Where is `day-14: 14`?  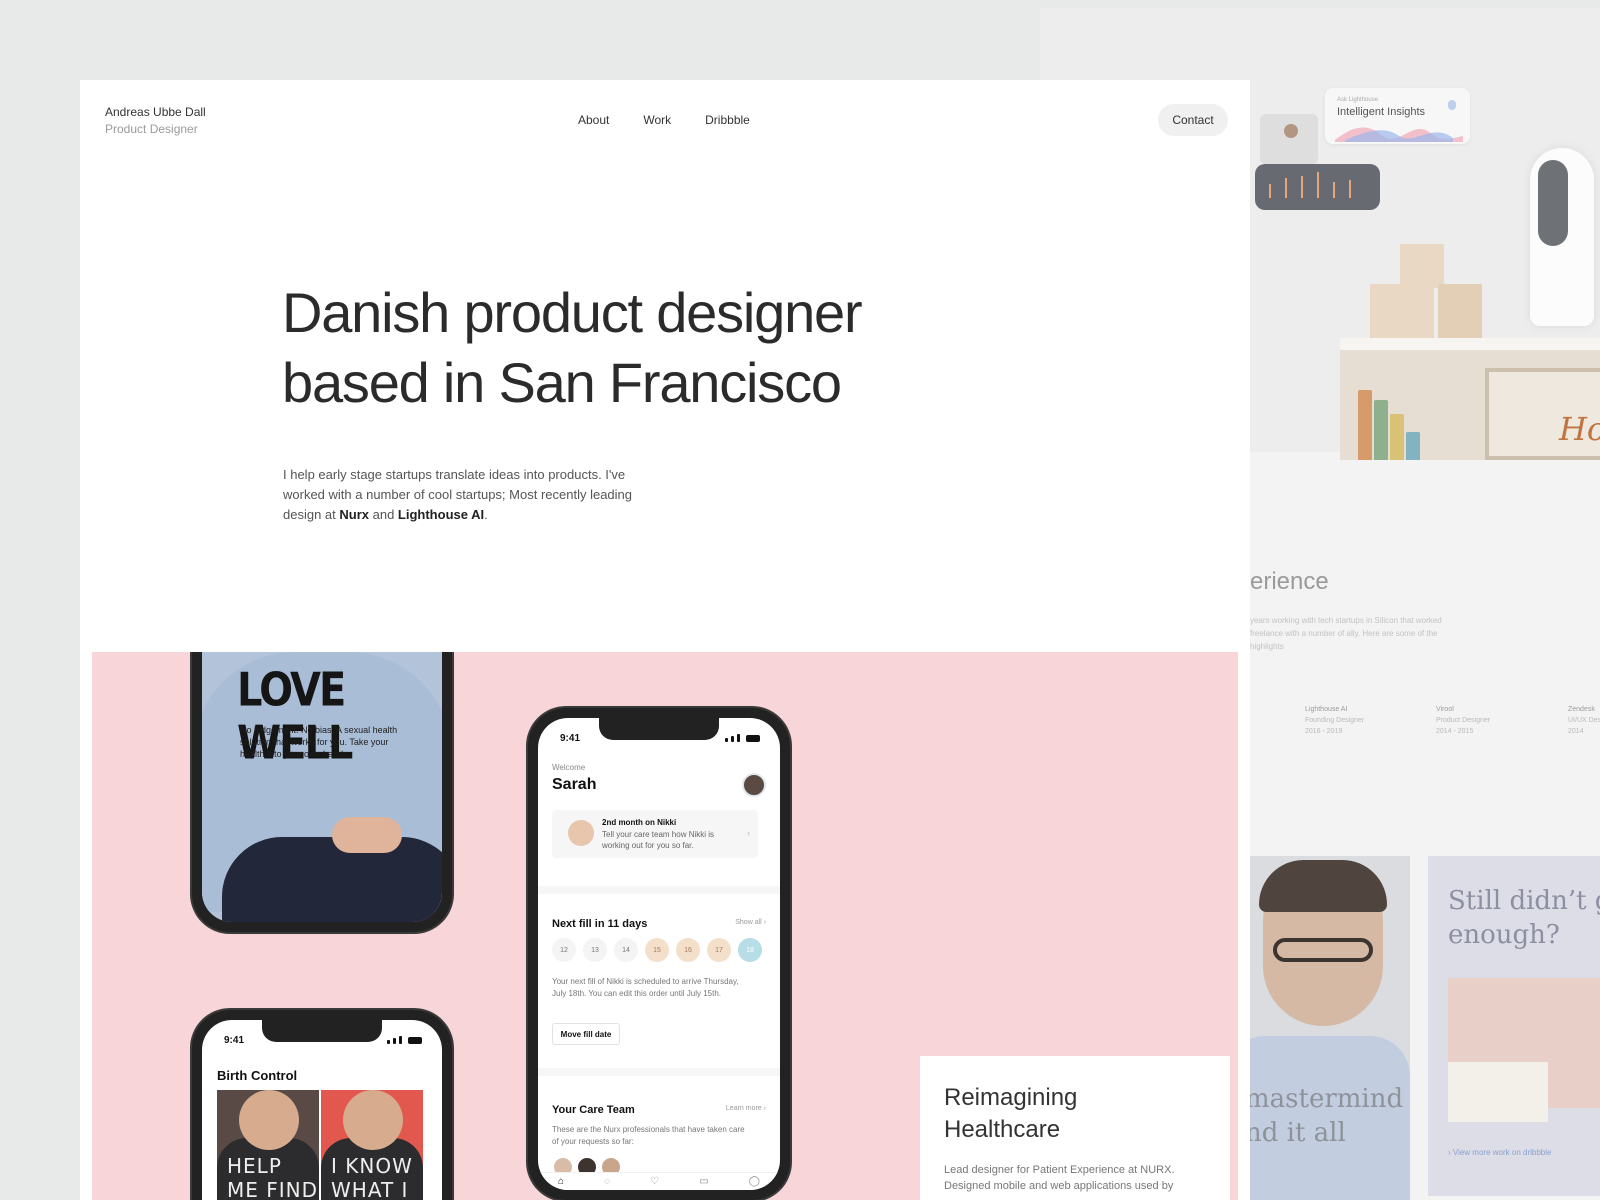
day-14: 14 is located at coordinates (626, 950).